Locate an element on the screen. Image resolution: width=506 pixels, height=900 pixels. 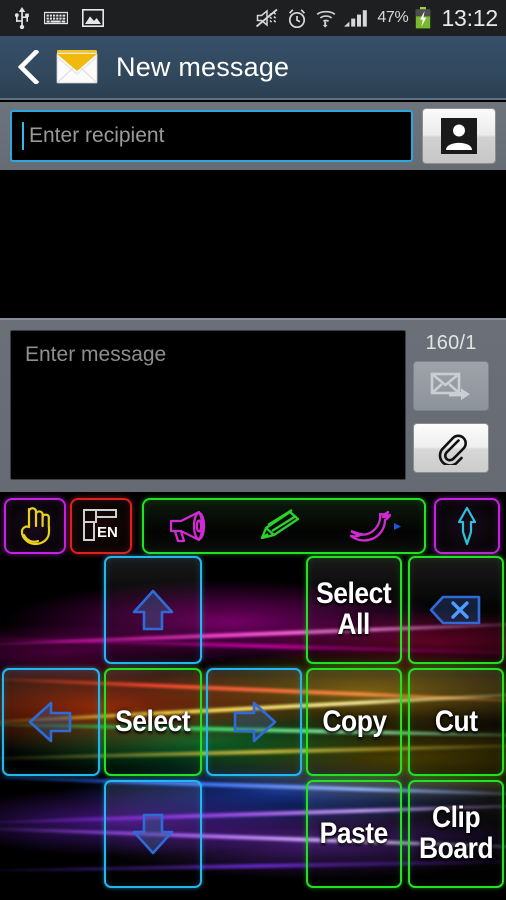
attach-button is located at coordinates (451, 448).